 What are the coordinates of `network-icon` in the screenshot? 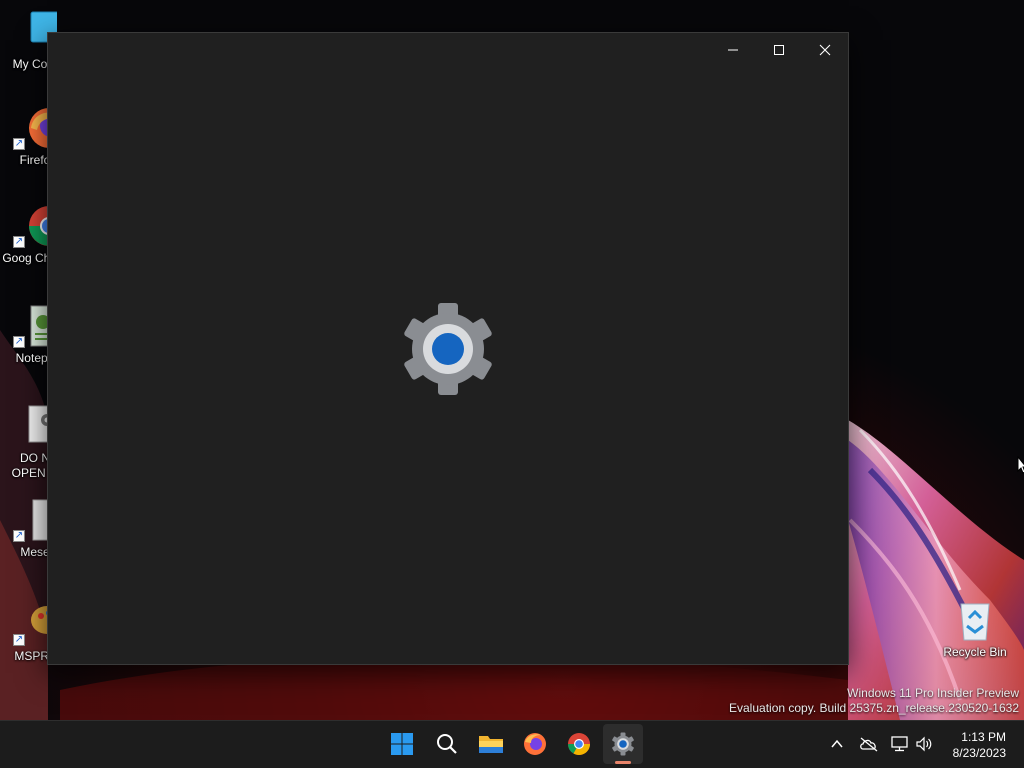 It's located at (899, 744).